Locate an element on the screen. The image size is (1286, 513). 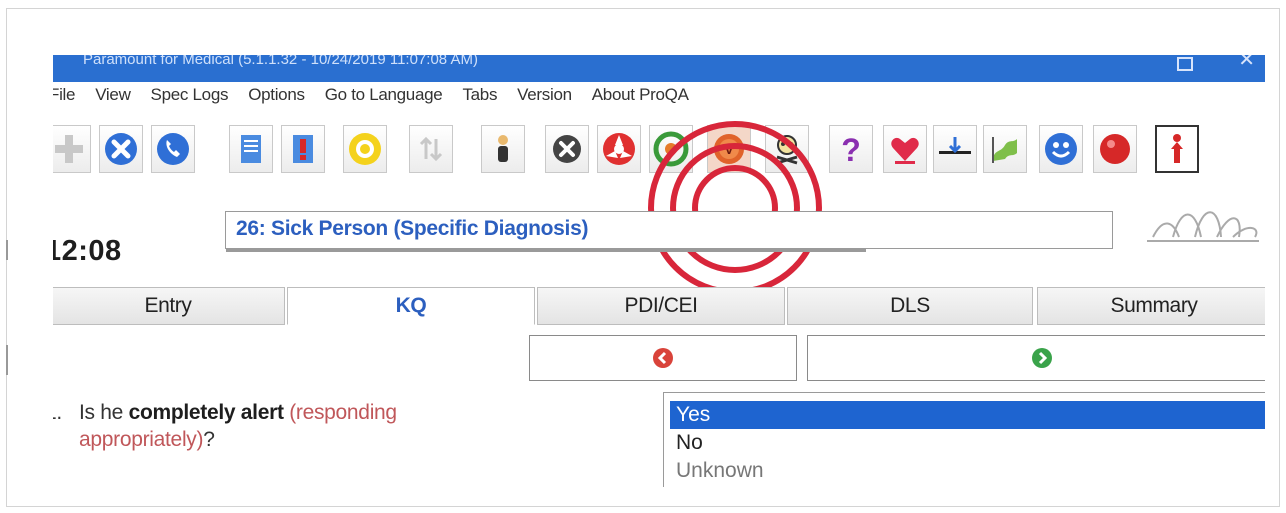
flag-button is located at coordinates (1005, 149).